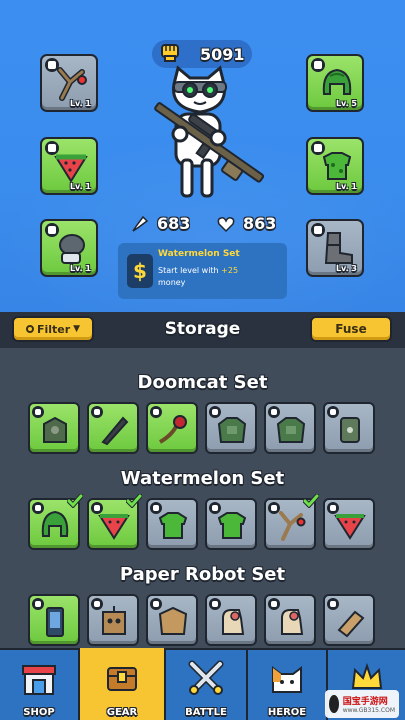  Describe the element at coordinates (260, 223) in the screenshot. I see `health-value: 863` at that location.